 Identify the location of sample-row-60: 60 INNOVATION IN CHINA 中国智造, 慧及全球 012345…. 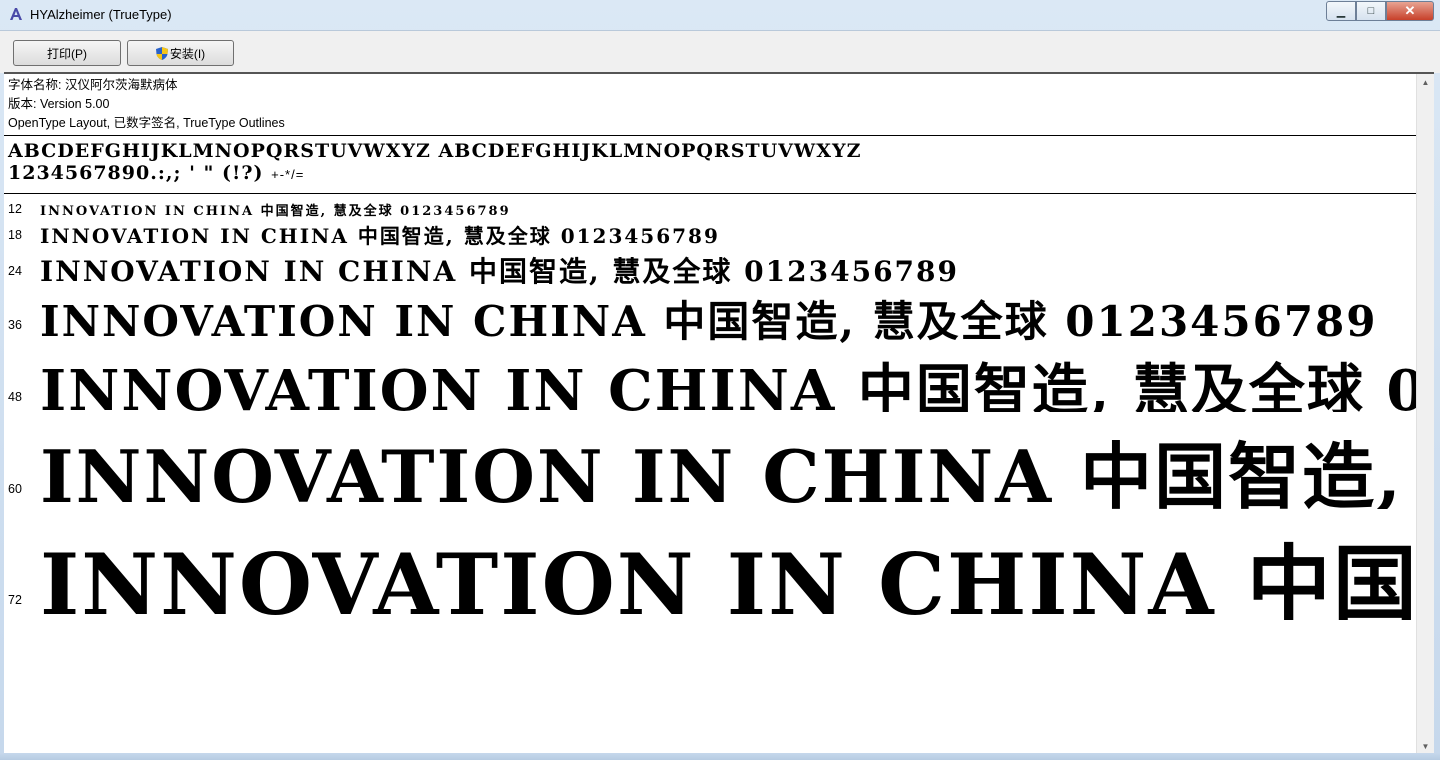
(710, 461).